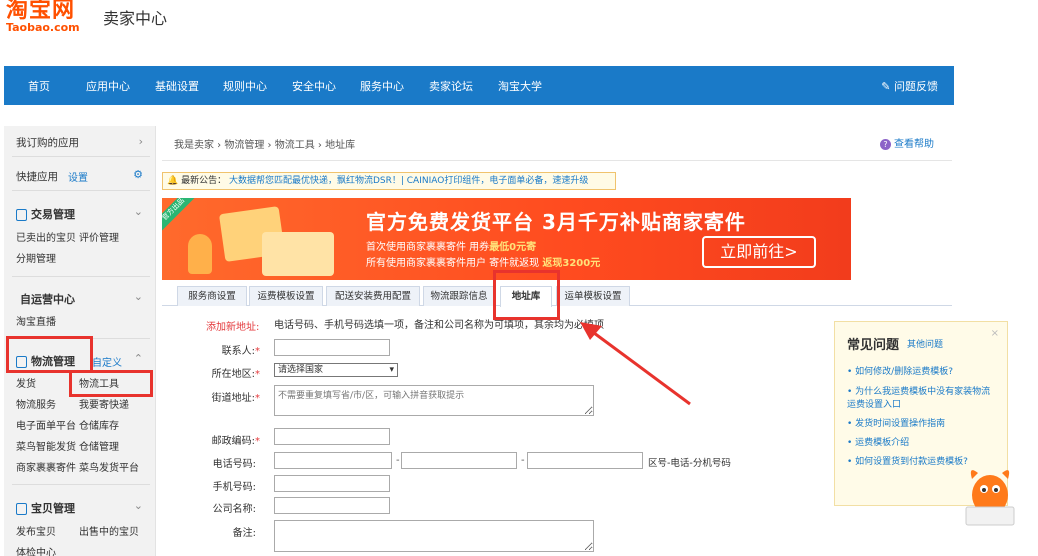 The image size is (1038, 556). Describe the element at coordinates (53, 214) in the screenshot. I see `sidebar-heading-trade-label: 交易管理` at that location.